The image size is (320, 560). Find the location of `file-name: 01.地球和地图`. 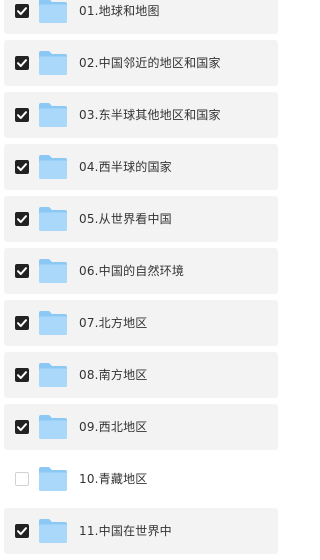

file-name: 01.地球和地图 is located at coordinates (119, 11).